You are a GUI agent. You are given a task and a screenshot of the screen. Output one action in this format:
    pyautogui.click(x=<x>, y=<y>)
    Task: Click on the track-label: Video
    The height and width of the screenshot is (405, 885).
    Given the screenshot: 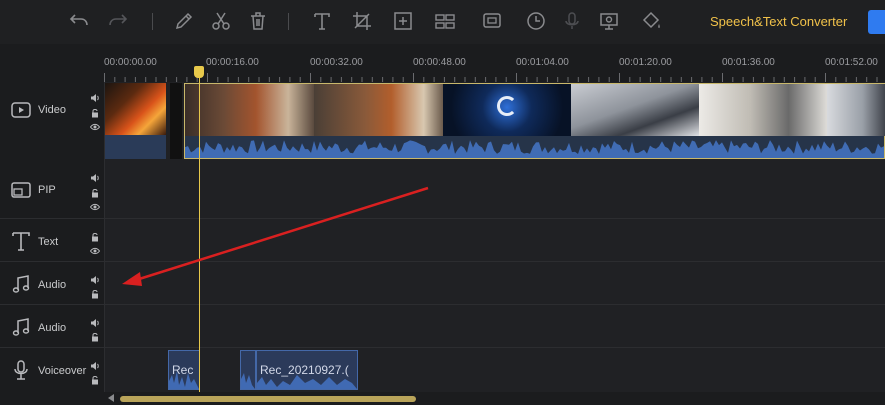 What is the action you would take?
    pyautogui.click(x=52, y=110)
    